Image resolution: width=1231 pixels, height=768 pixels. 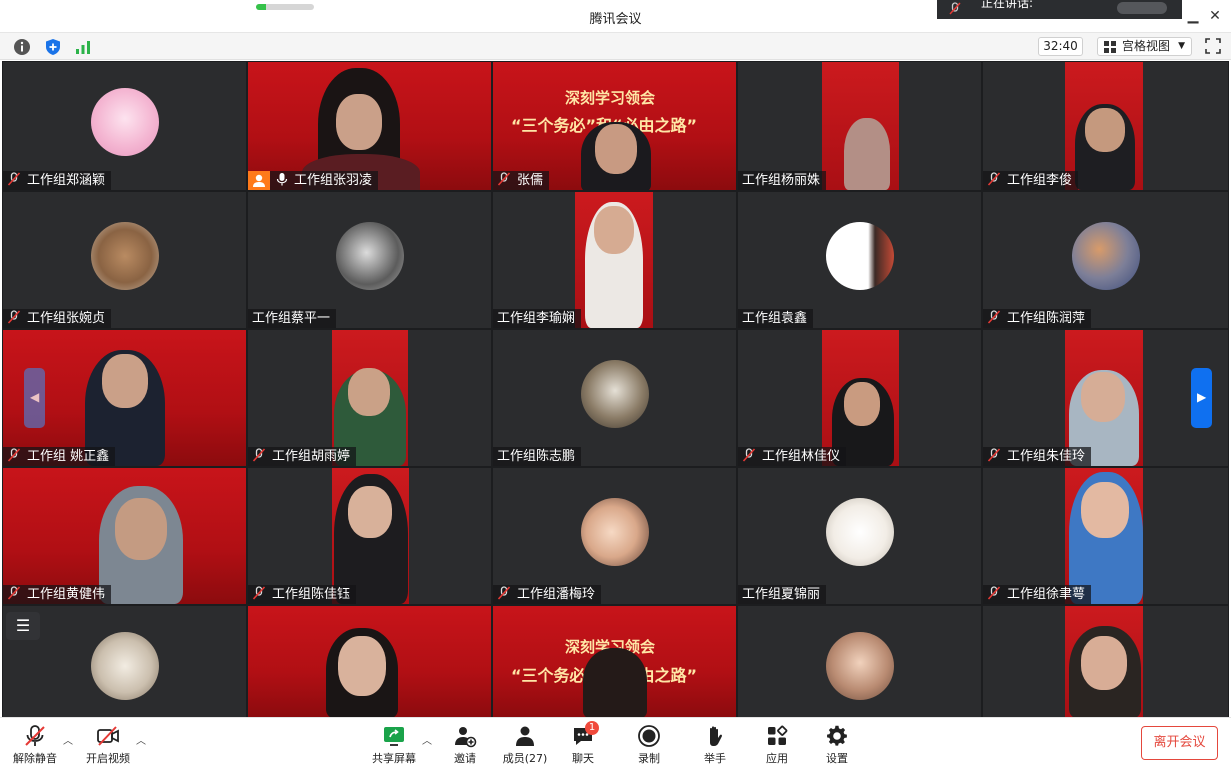 I want to click on participant-name: 工作组夏锦丽, so click(x=782, y=594).